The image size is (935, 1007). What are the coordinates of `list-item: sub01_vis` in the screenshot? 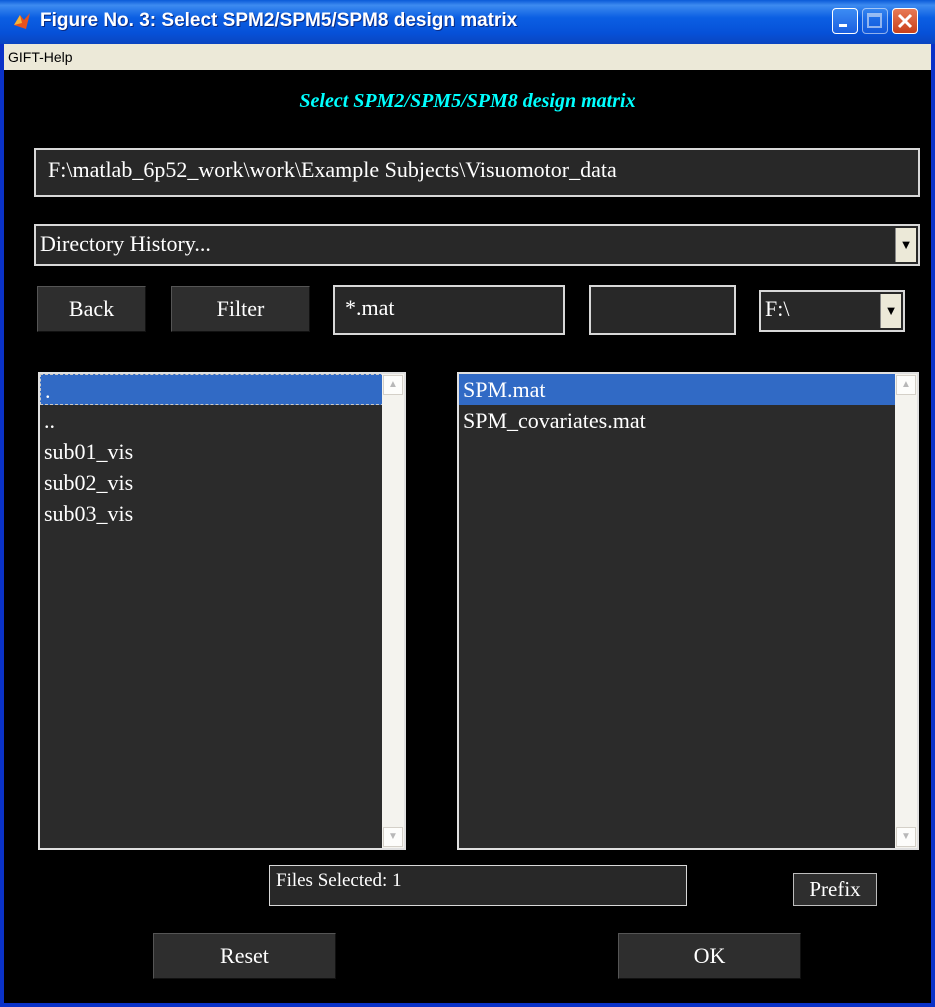 It's located at (222, 451).